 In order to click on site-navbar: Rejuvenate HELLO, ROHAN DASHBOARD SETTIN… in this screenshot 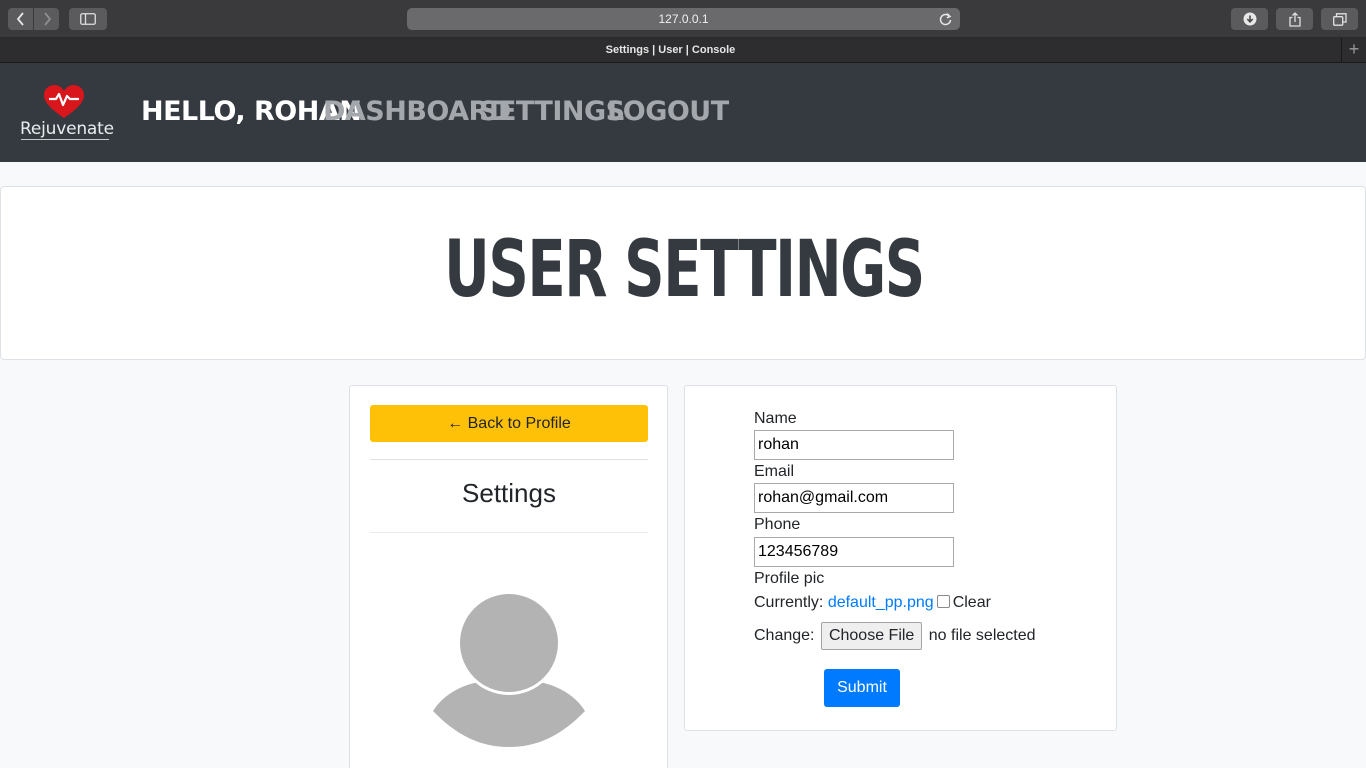, I will do `click(683, 112)`.